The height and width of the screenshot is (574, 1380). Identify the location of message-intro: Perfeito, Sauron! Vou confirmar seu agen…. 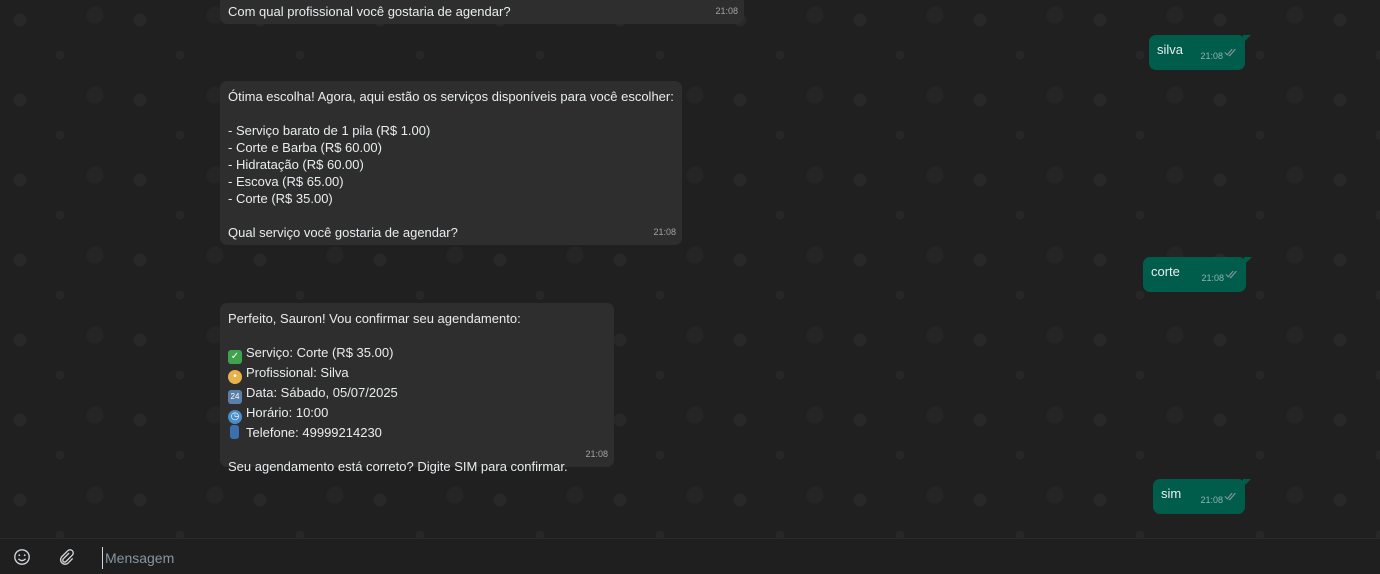
(374, 318).